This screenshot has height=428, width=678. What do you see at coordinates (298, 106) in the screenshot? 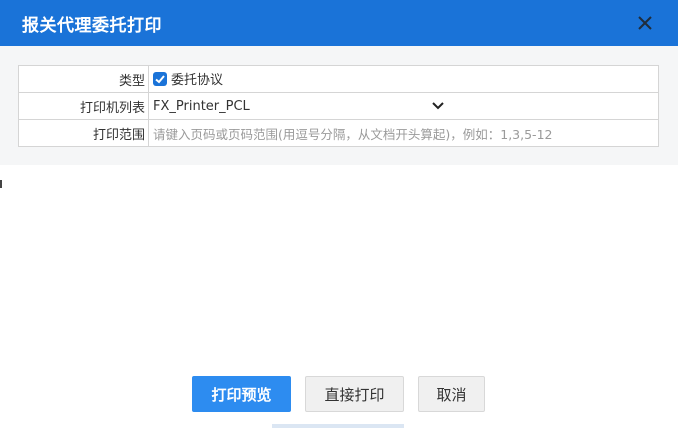
I see `printer-select: FX_Printer_PCL` at bounding box center [298, 106].